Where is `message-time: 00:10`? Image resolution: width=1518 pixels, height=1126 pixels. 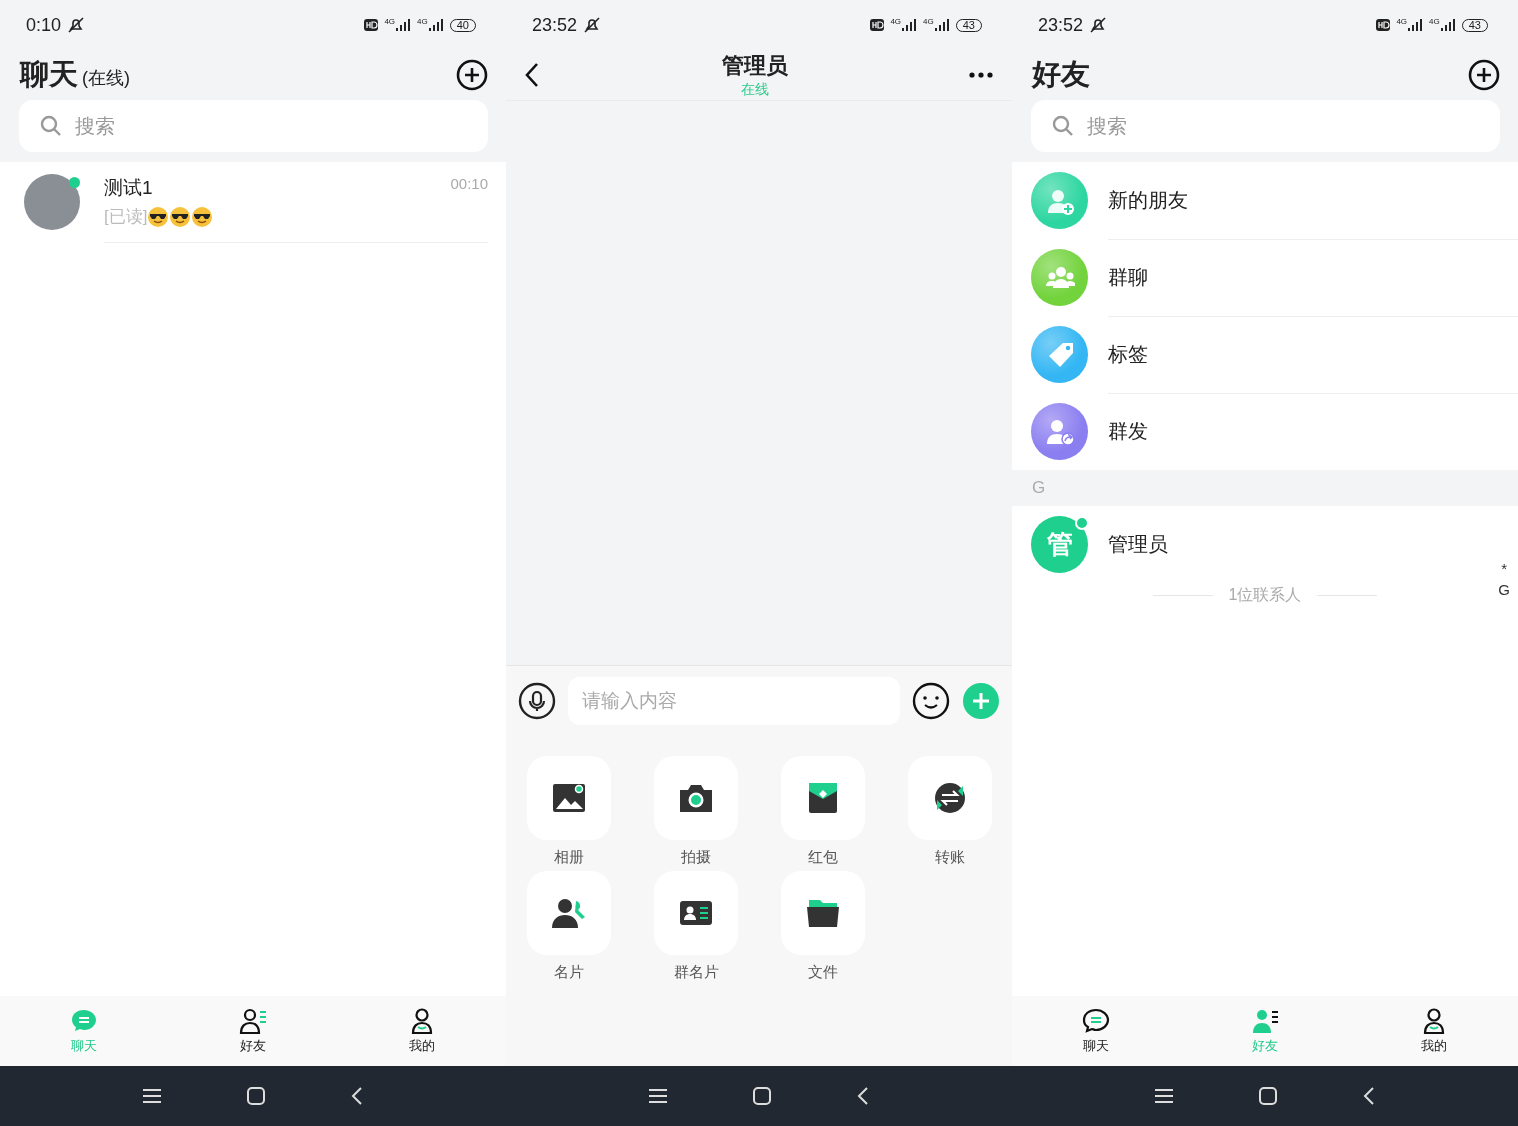 message-time: 00:10 is located at coordinates (469, 184).